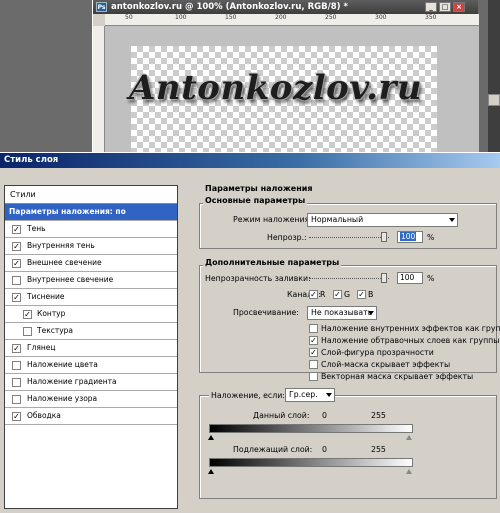 The height and width of the screenshot is (513, 500). I want to click on style-item-texture: Текстура, so click(91, 331).